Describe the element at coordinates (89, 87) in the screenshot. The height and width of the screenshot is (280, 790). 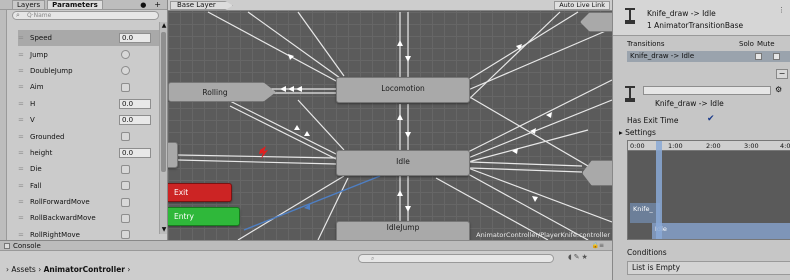
I see `parameter-row: = Aim` at that location.